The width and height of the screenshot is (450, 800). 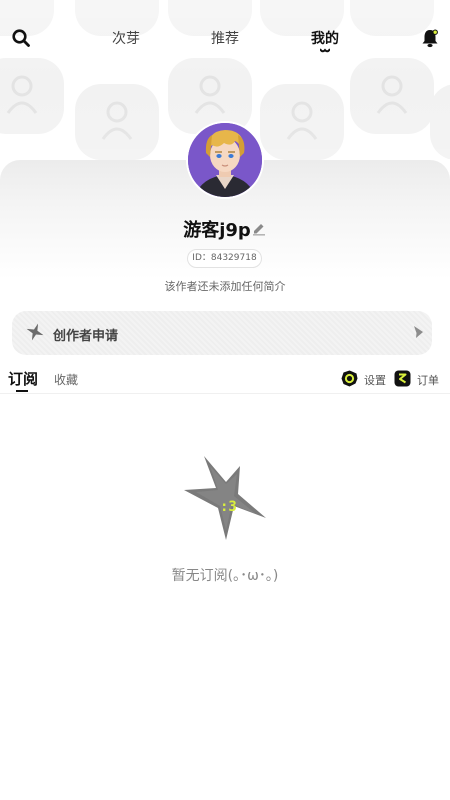 What do you see at coordinates (21, 38) in the screenshot?
I see `search-icon` at bounding box center [21, 38].